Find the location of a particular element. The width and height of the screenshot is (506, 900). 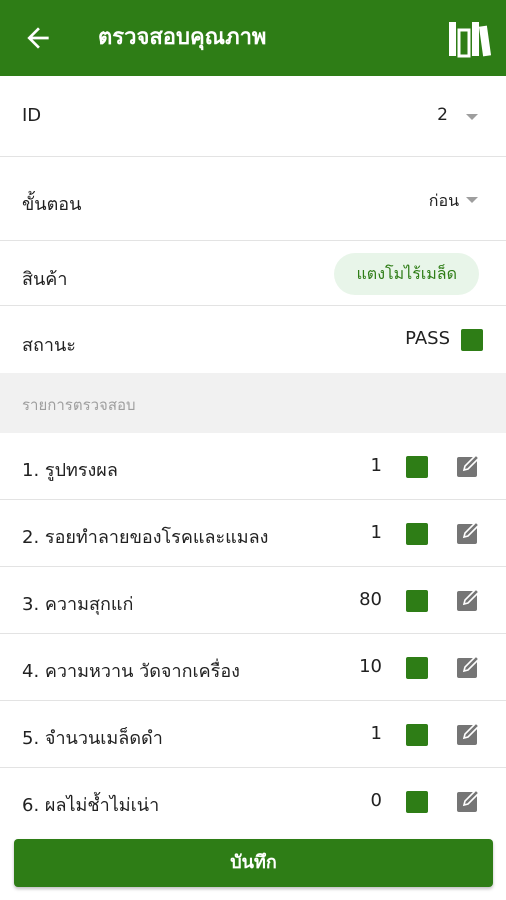

status-value: PASS is located at coordinates (427, 338).